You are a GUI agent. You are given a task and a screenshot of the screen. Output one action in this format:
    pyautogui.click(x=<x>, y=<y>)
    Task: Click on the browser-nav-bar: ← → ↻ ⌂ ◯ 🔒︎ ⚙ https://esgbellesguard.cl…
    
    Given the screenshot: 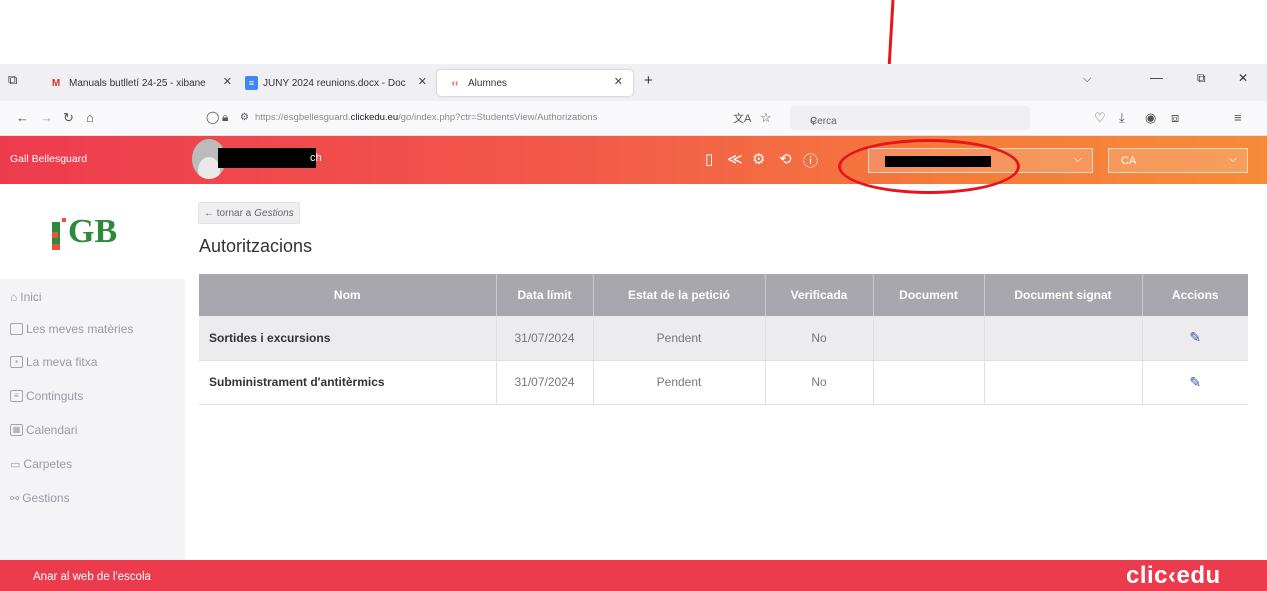 What is the action you would take?
    pyautogui.click(x=633, y=118)
    